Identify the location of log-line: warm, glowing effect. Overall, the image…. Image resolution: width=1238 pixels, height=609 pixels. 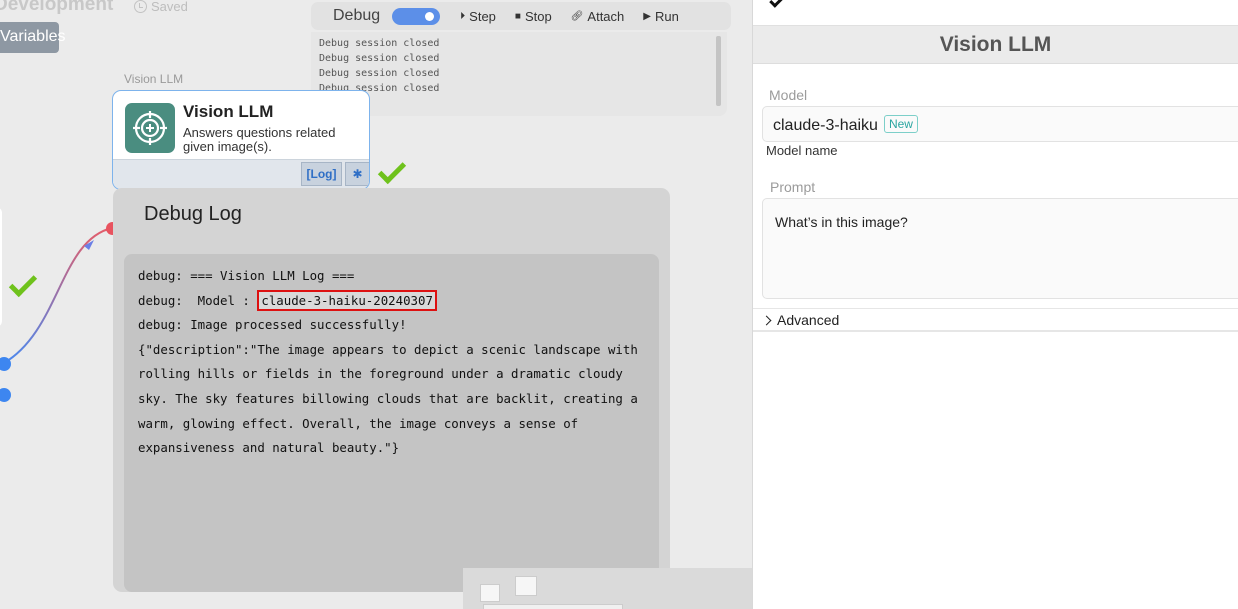
(358, 423).